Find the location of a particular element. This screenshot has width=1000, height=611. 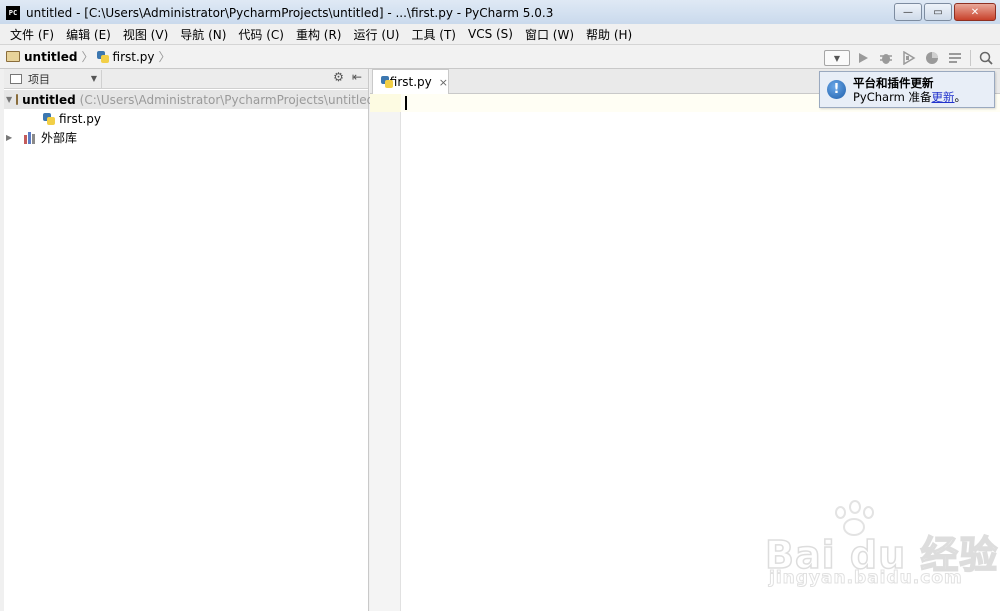

run-config-dropdown: ▼ is located at coordinates (837, 58).